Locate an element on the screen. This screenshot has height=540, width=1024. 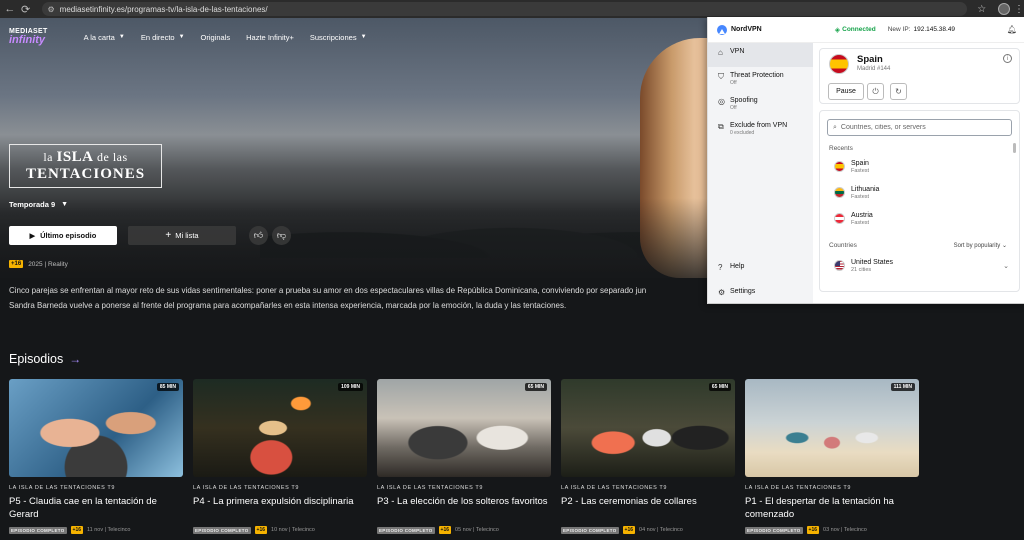
nordvpn-logo: NordVPN is located at coordinates (739, 29).